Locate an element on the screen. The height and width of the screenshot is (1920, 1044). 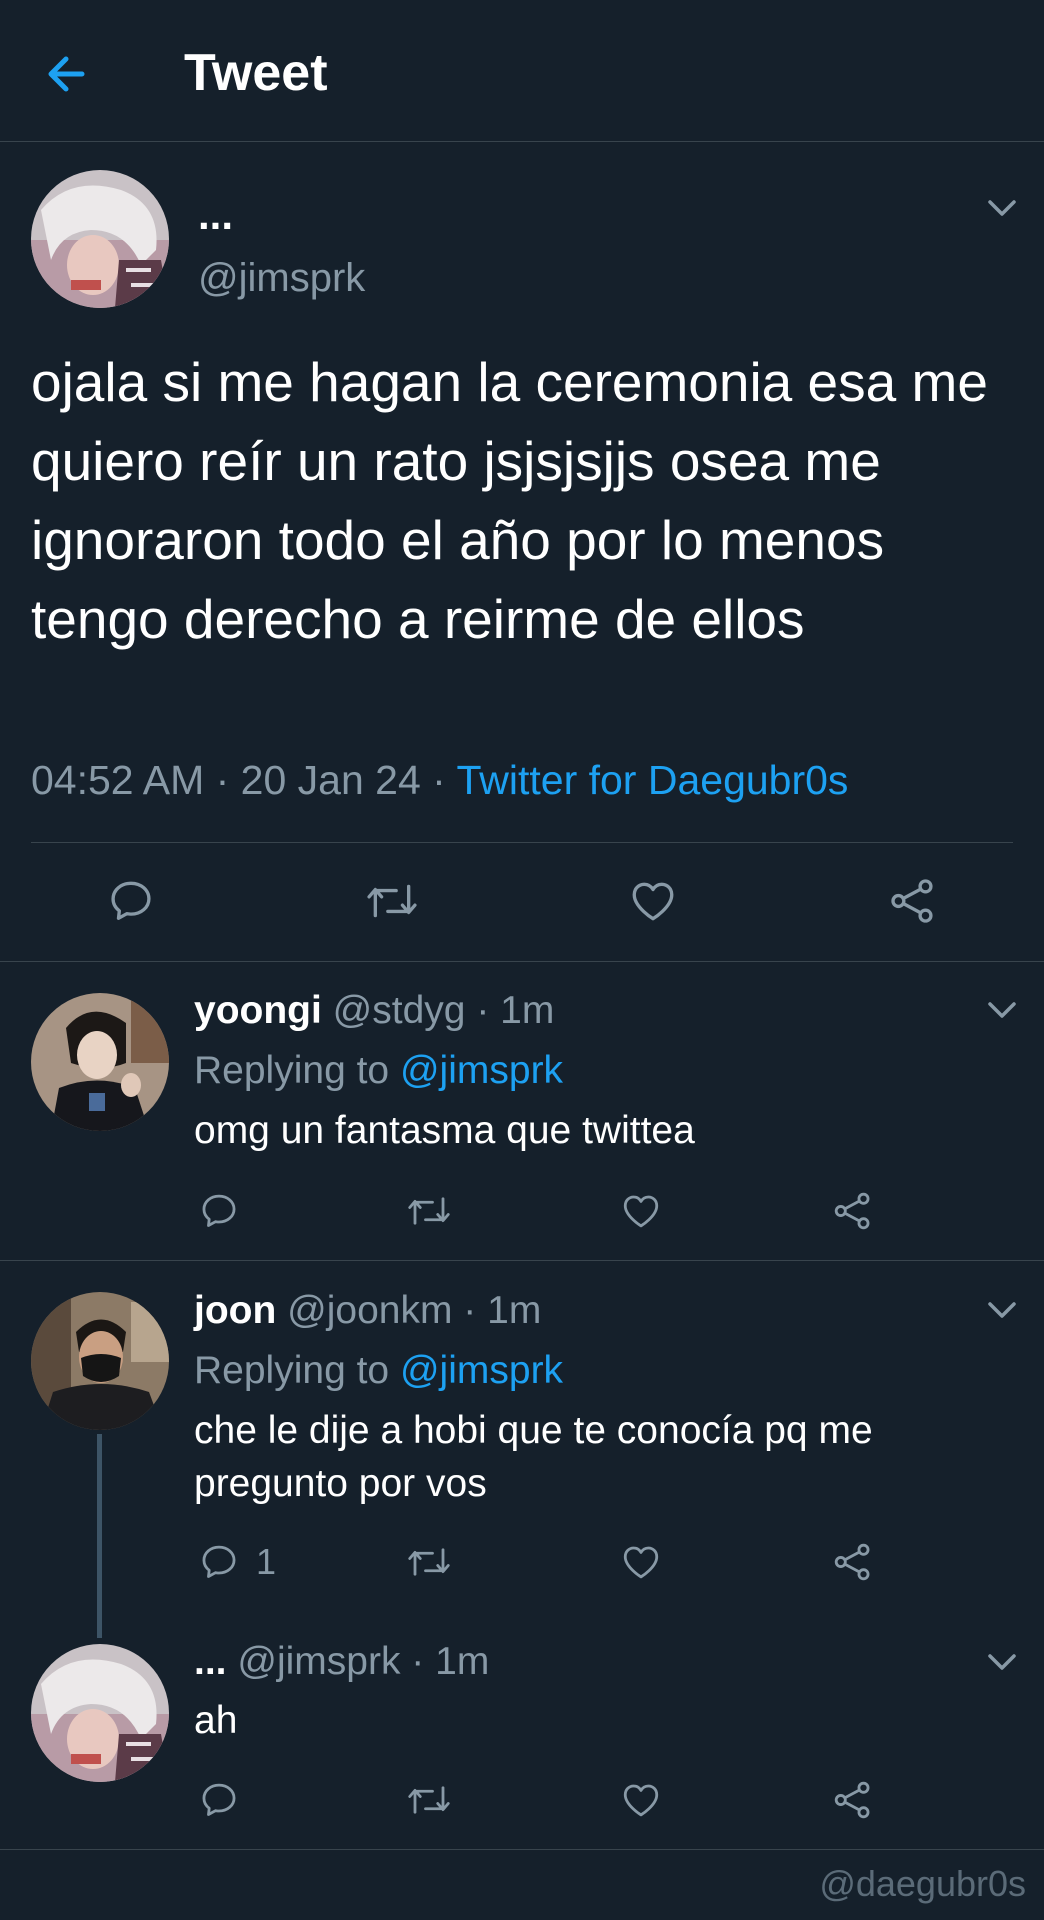
tweet-time: 04:52 AM is located at coordinates (118, 780).